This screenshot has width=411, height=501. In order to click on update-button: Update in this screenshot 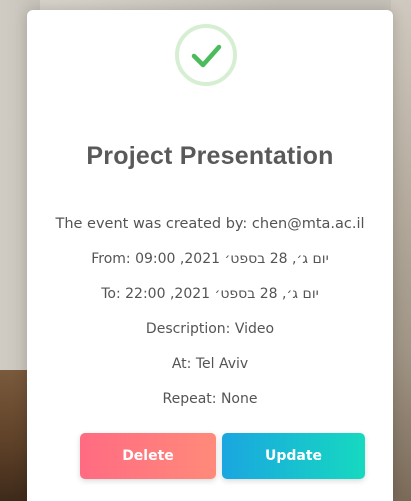, I will do `click(293, 456)`.